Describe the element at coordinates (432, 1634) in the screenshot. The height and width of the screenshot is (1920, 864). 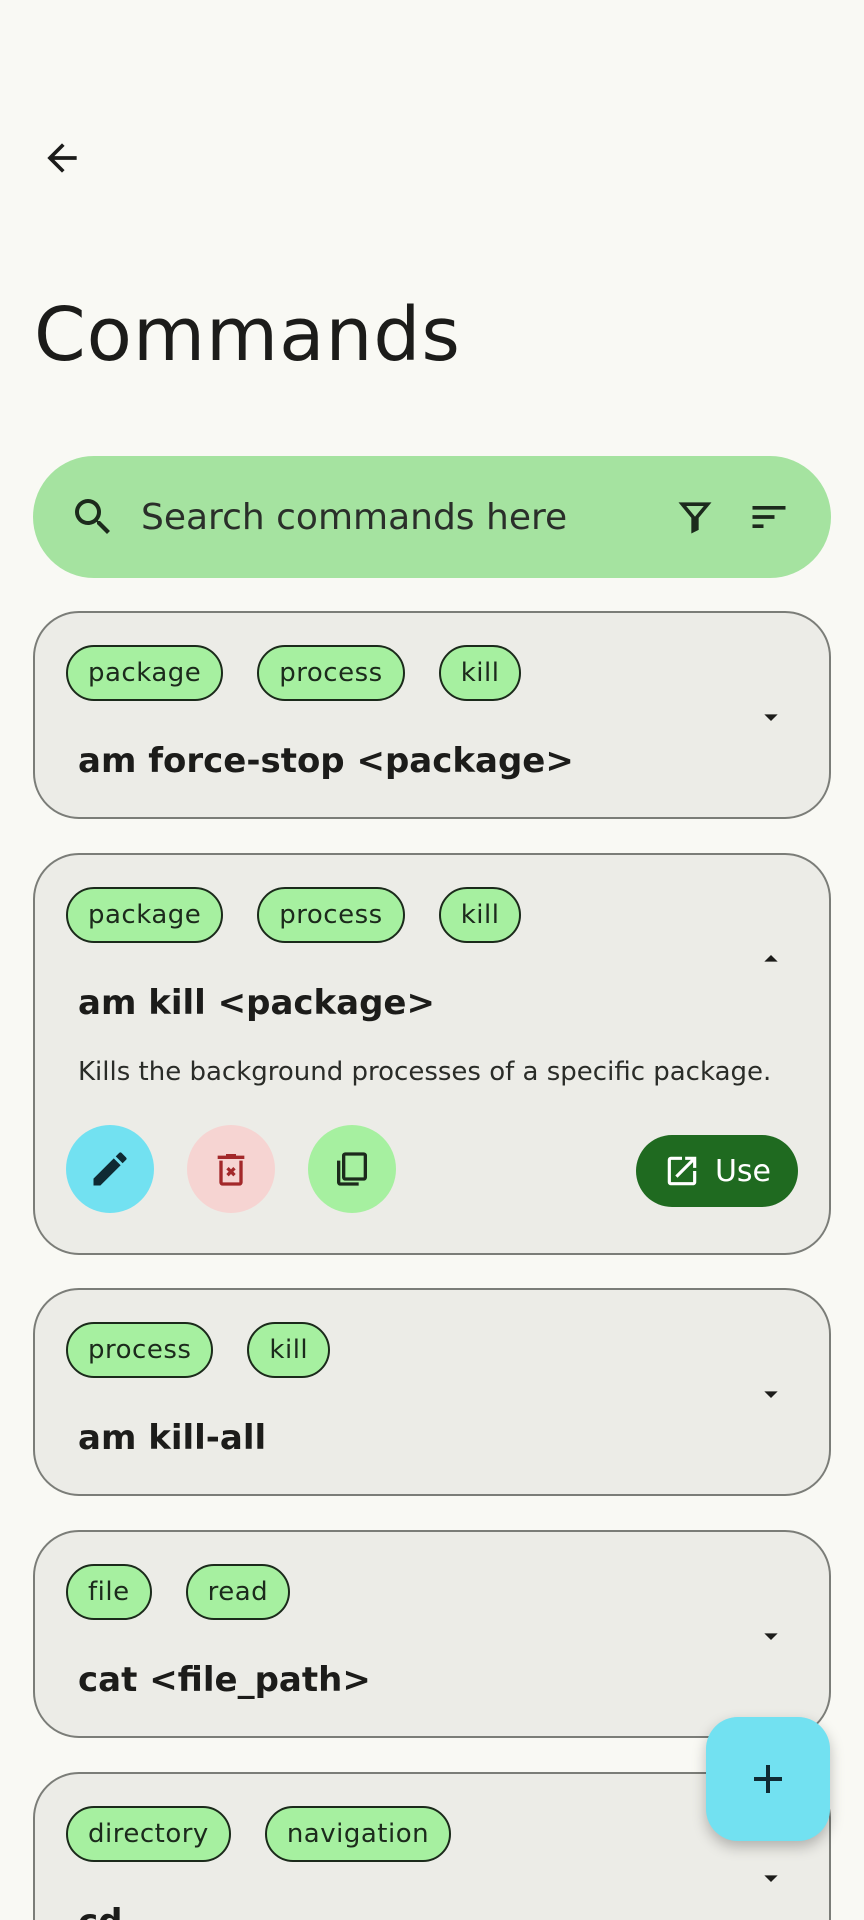
I see `command-card: file read cat <file_path>` at that location.